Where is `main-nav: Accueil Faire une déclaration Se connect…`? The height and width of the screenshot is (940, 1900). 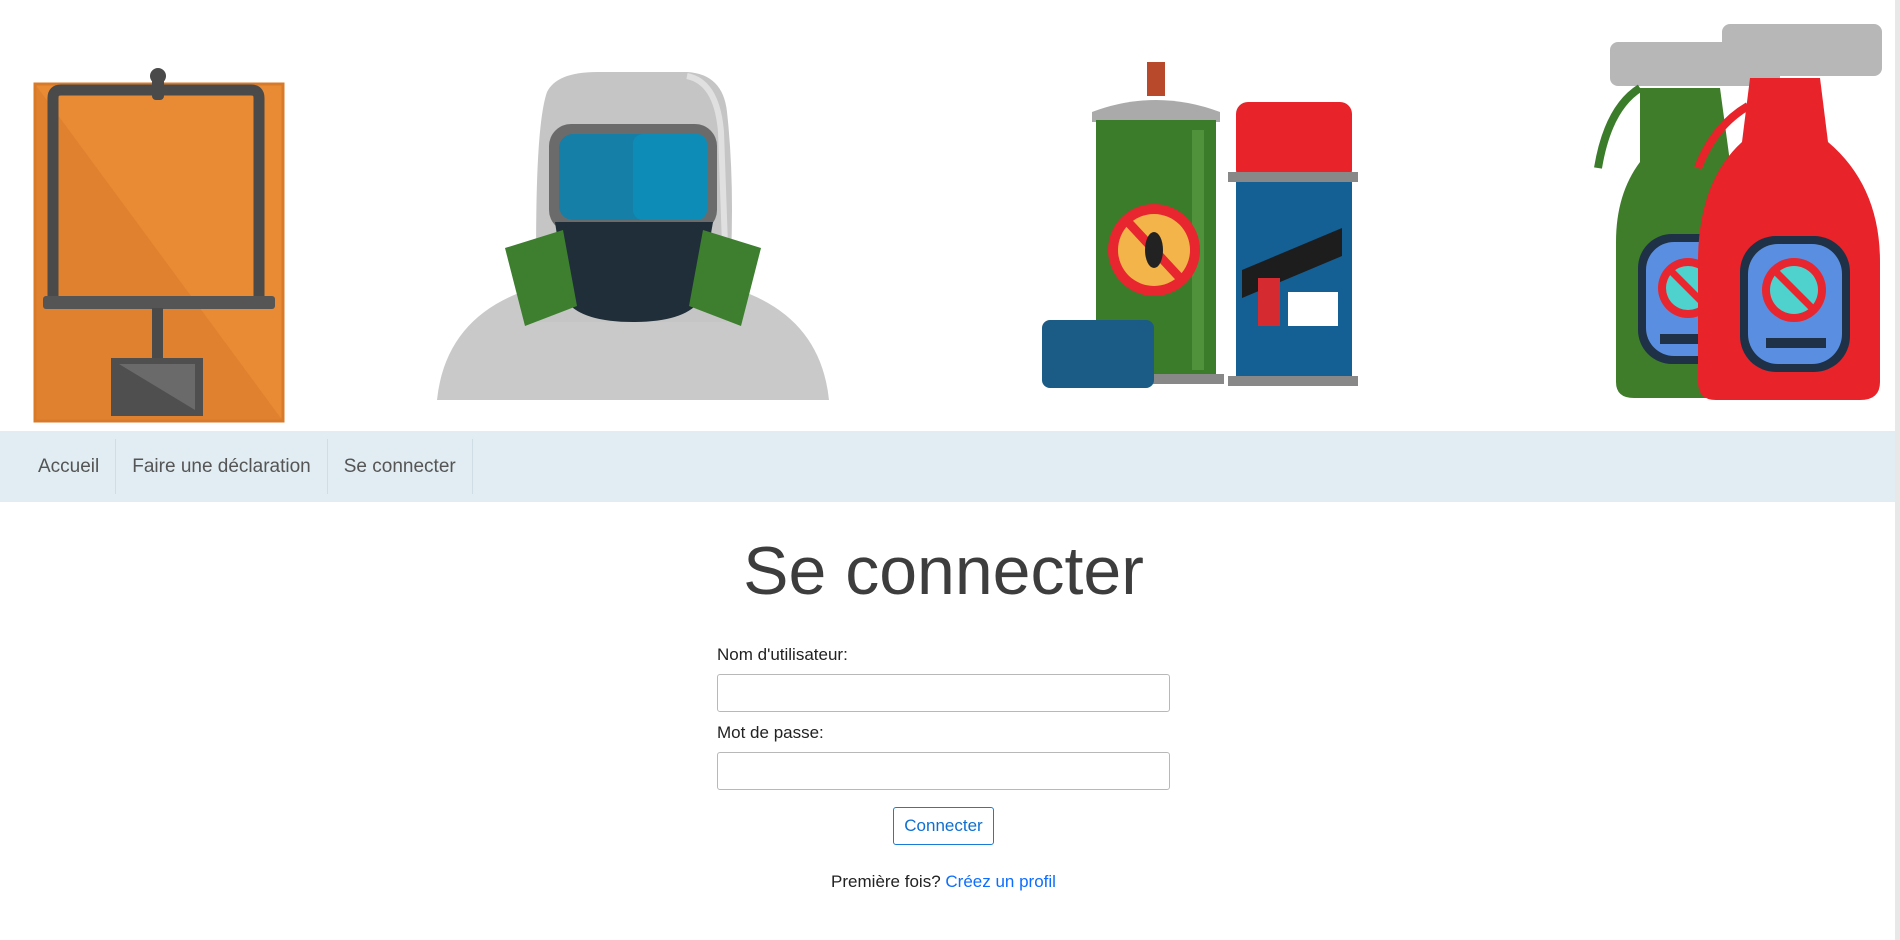 main-nav: Accueil Faire une déclaration Se connect… is located at coordinates (947, 466).